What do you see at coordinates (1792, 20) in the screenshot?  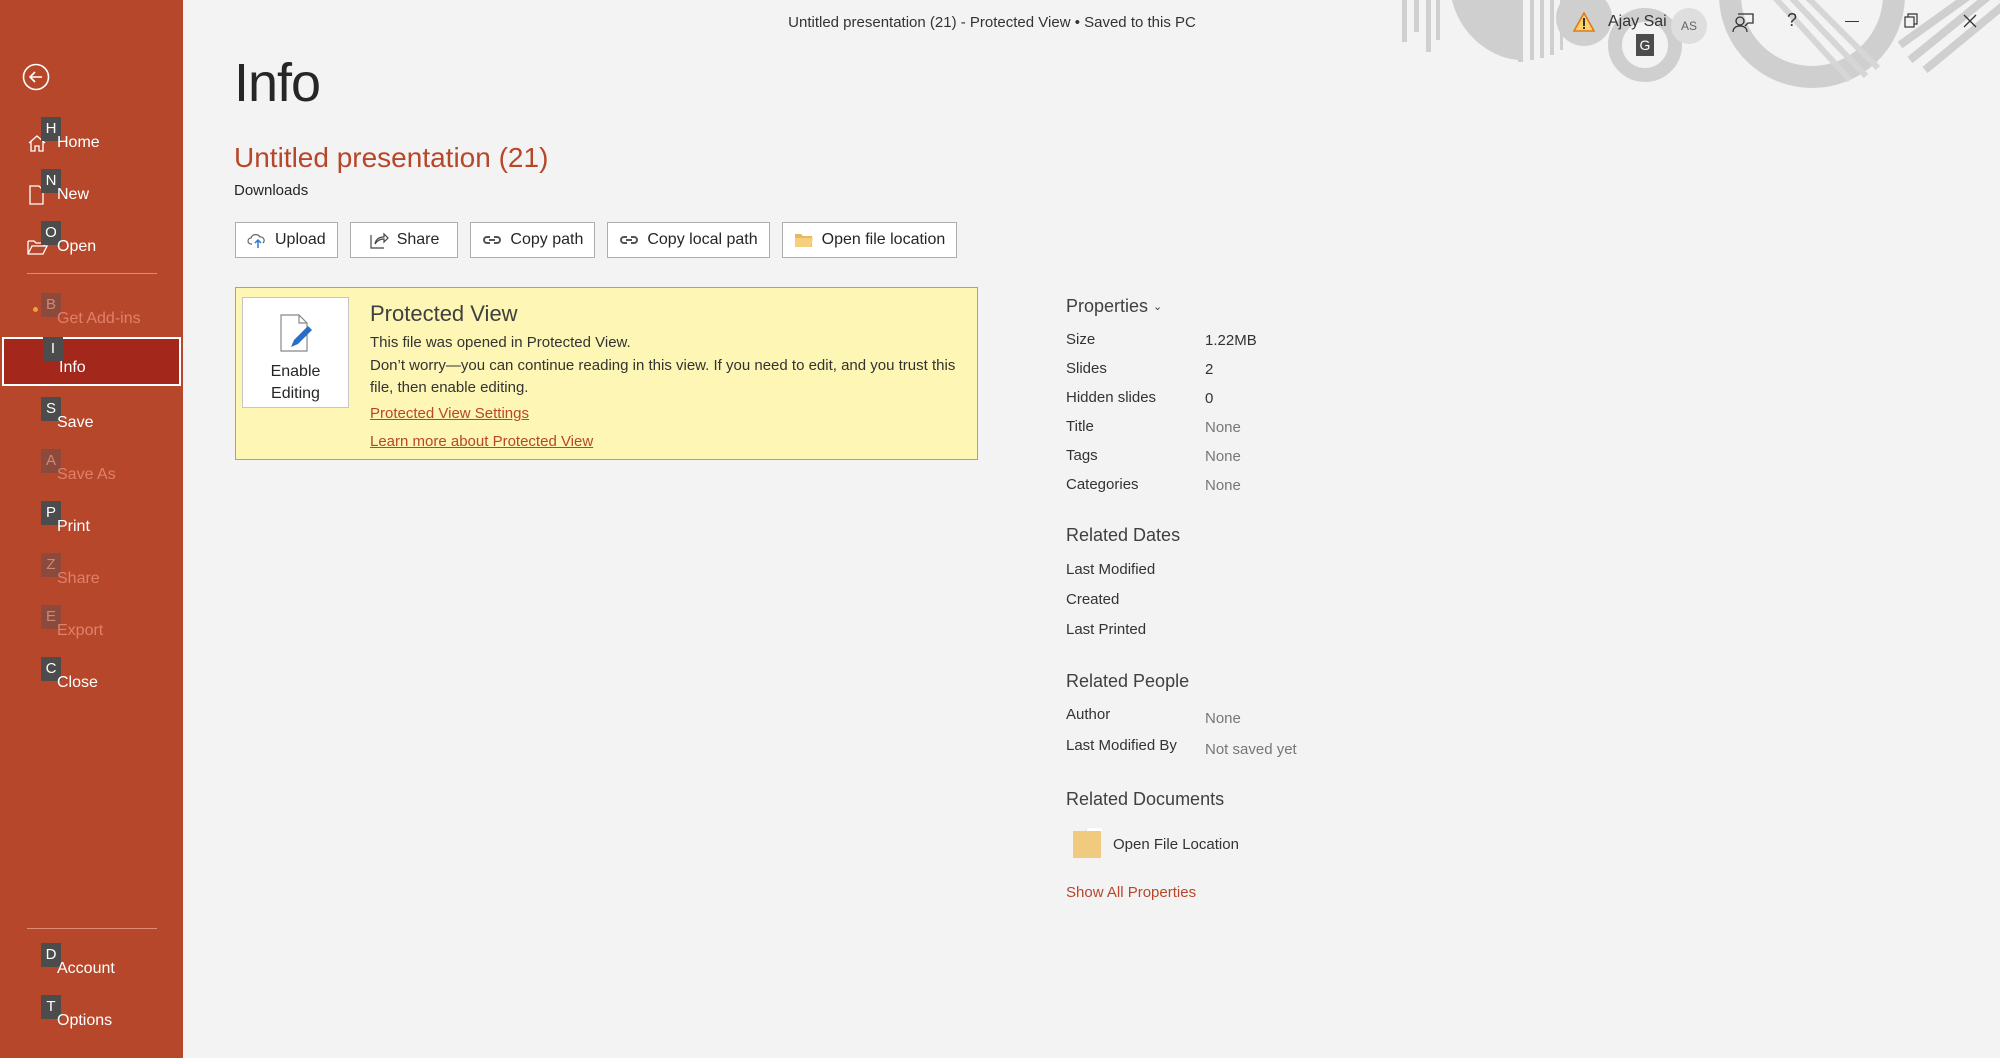 I see `help-icon: ?` at bounding box center [1792, 20].